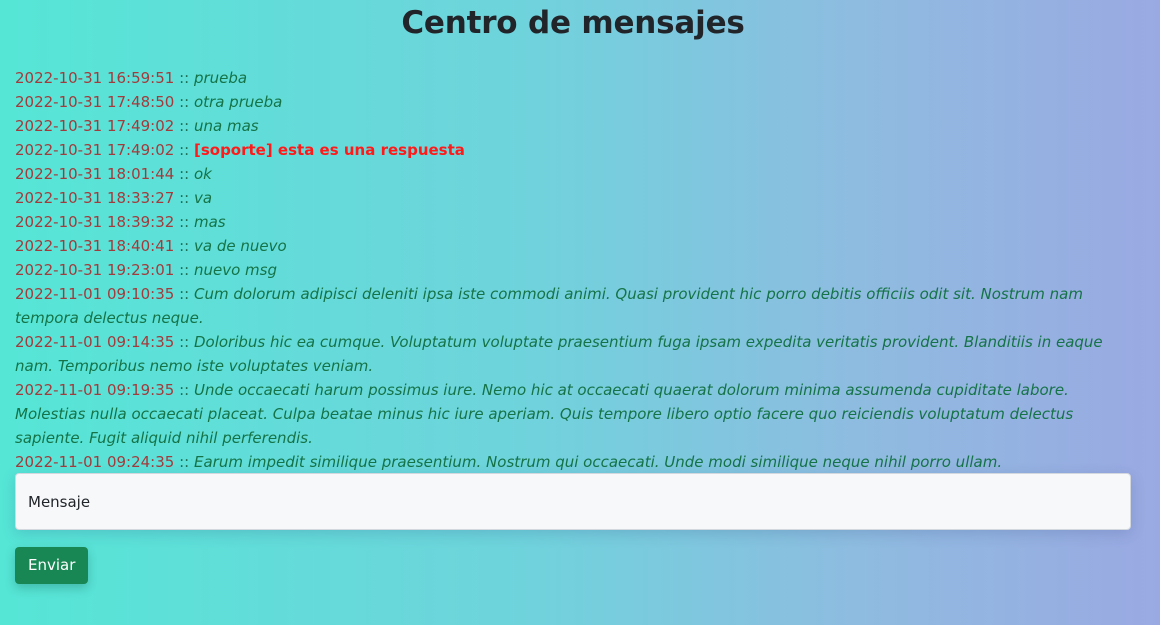 This screenshot has width=1160, height=625. Describe the element at coordinates (95, 246) in the screenshot. I see `message-timestamp: 2022-10-31 18:40:41` at that location.